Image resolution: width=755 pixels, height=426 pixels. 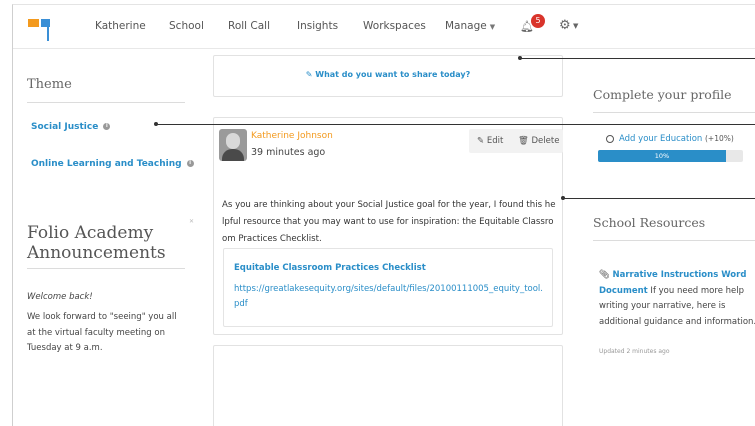 I want to click on post-actions: ✎ Edit 🗑︎ Delete, so click(x=516, y=141).